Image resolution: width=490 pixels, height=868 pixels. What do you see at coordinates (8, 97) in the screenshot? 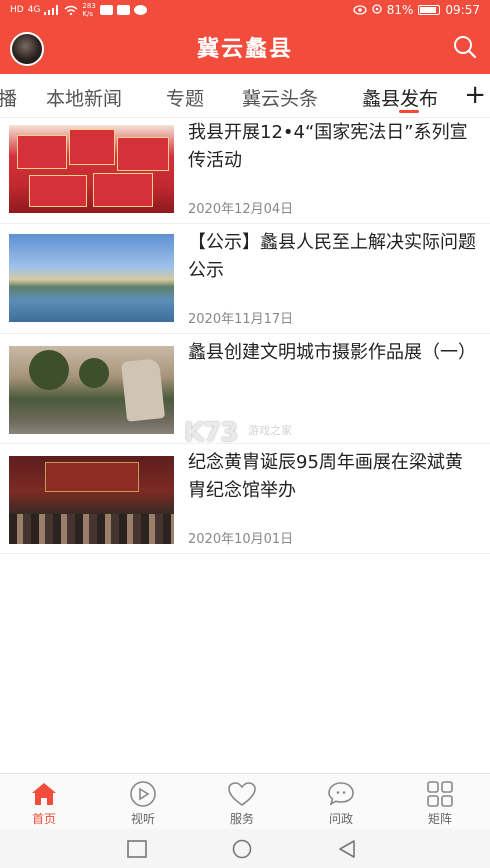
I see `tab-broadcast: 播` at bounding box center [8, 97].